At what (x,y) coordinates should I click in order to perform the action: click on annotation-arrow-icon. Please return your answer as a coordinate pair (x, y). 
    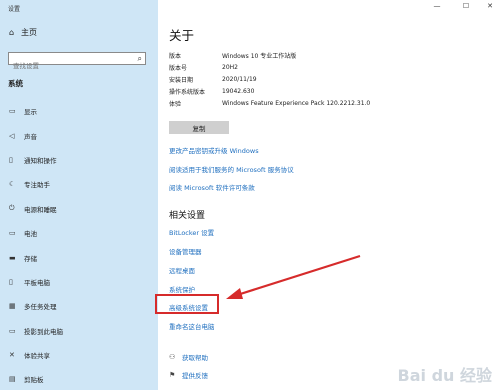
    Looking at the image, I should click on (293, 276).